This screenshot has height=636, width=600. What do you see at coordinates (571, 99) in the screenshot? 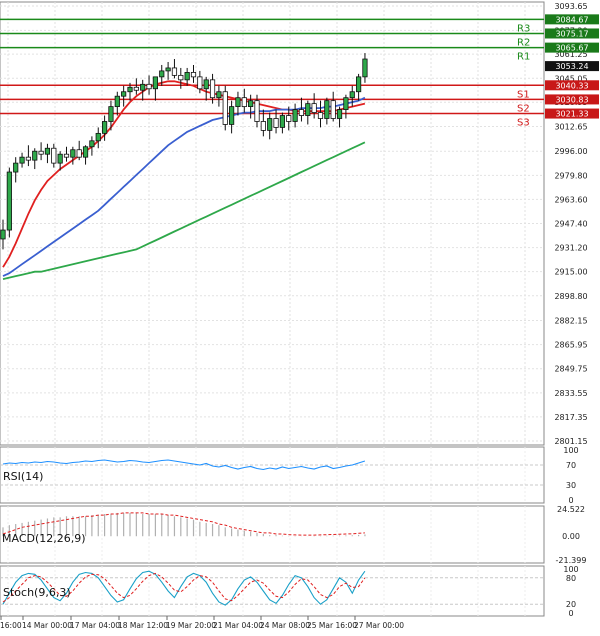
I see `support-price-text: 3030.83` at bounding box center [571, 99].